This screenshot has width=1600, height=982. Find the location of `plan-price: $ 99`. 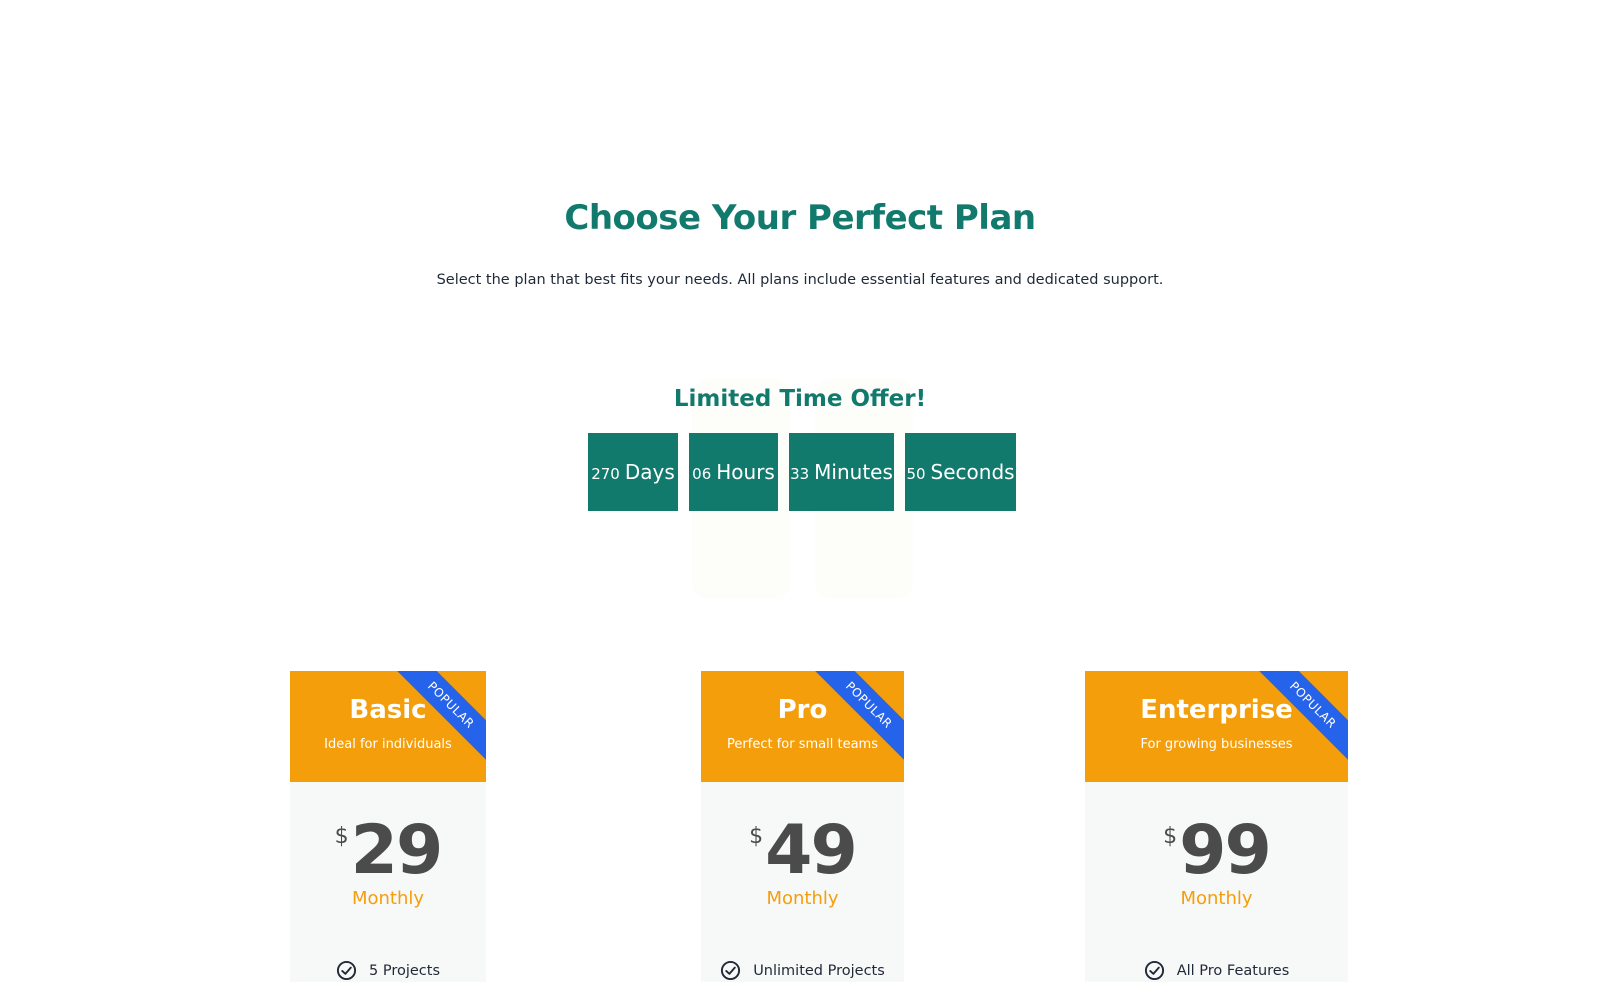

plan-price: $ 99 is located at coordinates (1216, 851).